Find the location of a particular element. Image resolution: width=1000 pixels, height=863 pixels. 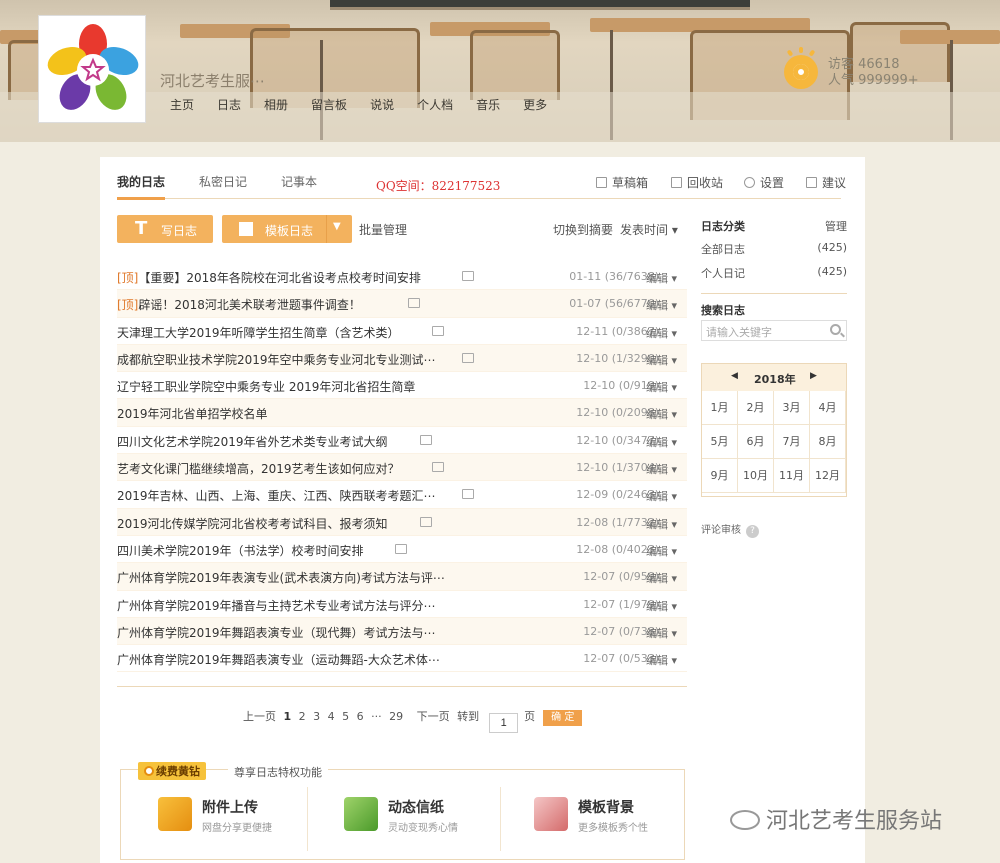

blog-row: 2019年河北省单招学校名单 12-10 (0/2098) 编辑 ▾ is located at coordinates (402, 413).